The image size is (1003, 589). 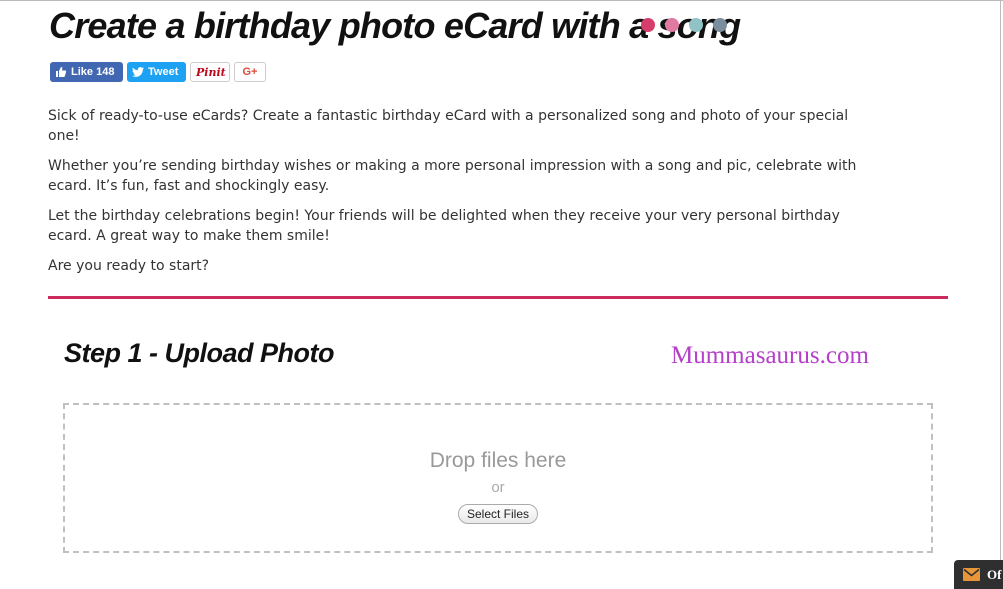 What do you see at coordinates (770, 355) in the screenshot?
I see `watermark: Mummasaurus.com` at bounding box center [770, 355].